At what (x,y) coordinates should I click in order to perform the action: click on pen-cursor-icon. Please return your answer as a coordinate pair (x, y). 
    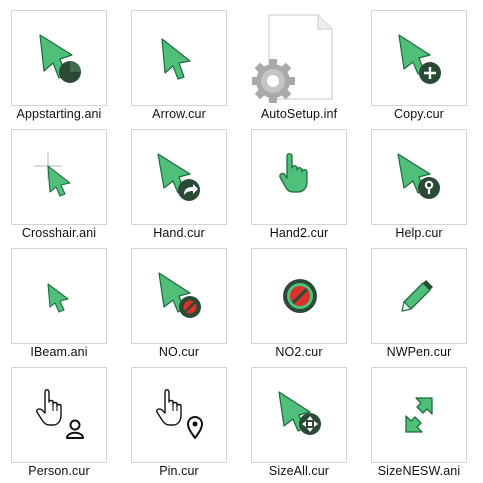
    Looking at the image, I should click on (417, 296).